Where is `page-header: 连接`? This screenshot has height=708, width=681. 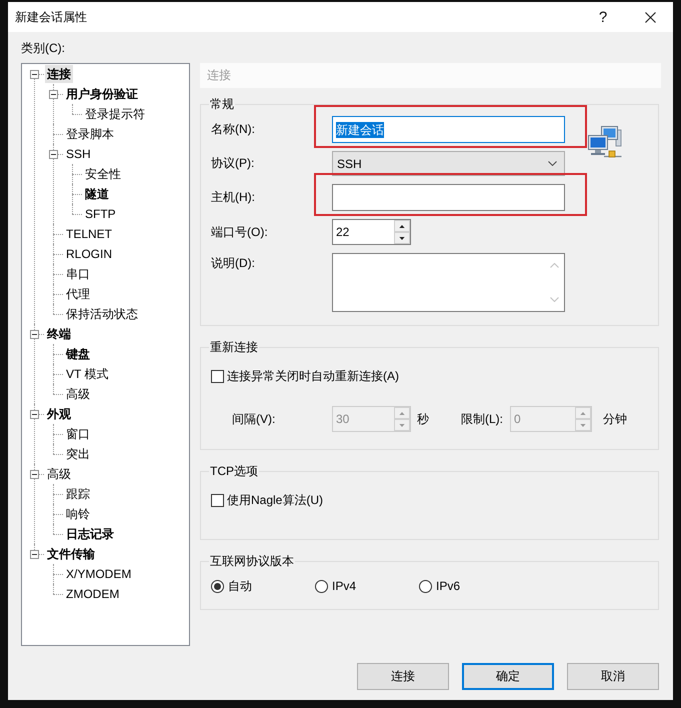 page-header: 连接 is located at coordinates (430, 75).